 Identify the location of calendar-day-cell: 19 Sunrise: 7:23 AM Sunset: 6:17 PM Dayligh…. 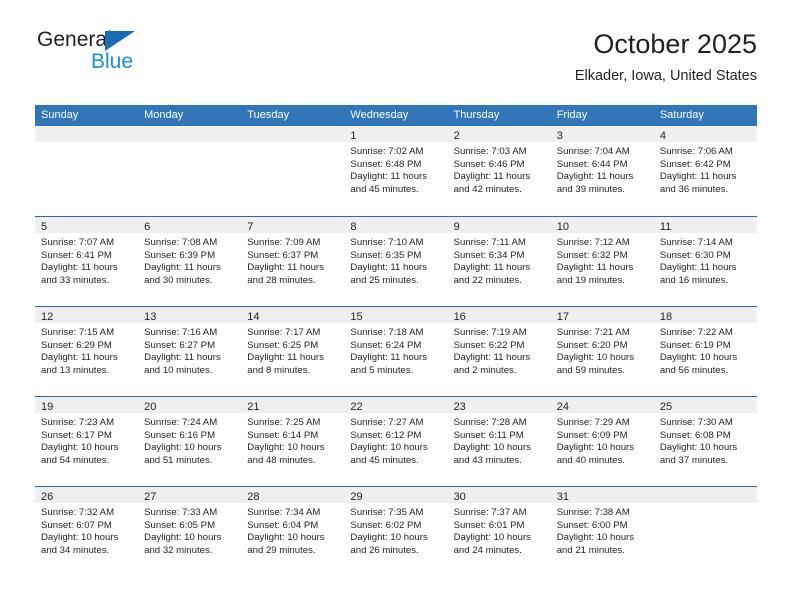
(87, 441).